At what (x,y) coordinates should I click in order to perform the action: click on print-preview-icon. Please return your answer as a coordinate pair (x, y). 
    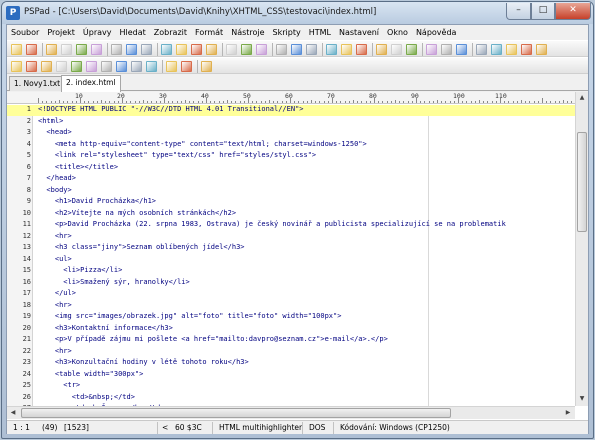
    Looking at the image, I should click on (96, 49).